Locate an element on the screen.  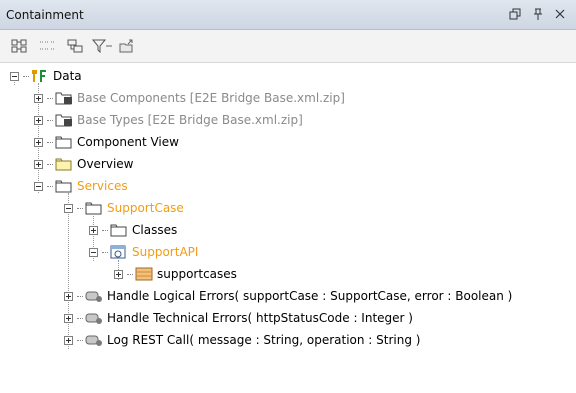
toolbar is located at coordinates (288, 46).